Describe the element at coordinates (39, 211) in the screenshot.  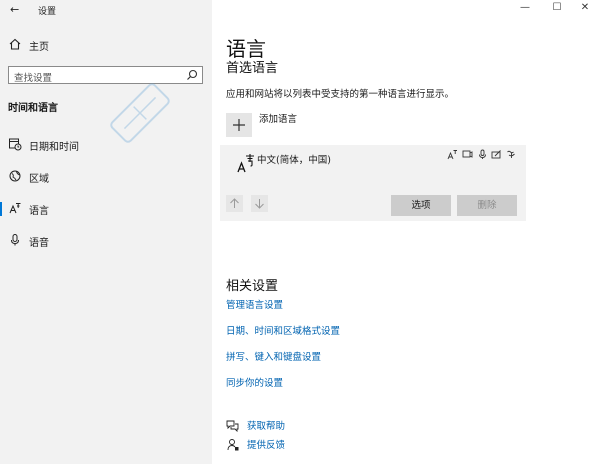
I see `sidebar-item-label: 语言` at that location.